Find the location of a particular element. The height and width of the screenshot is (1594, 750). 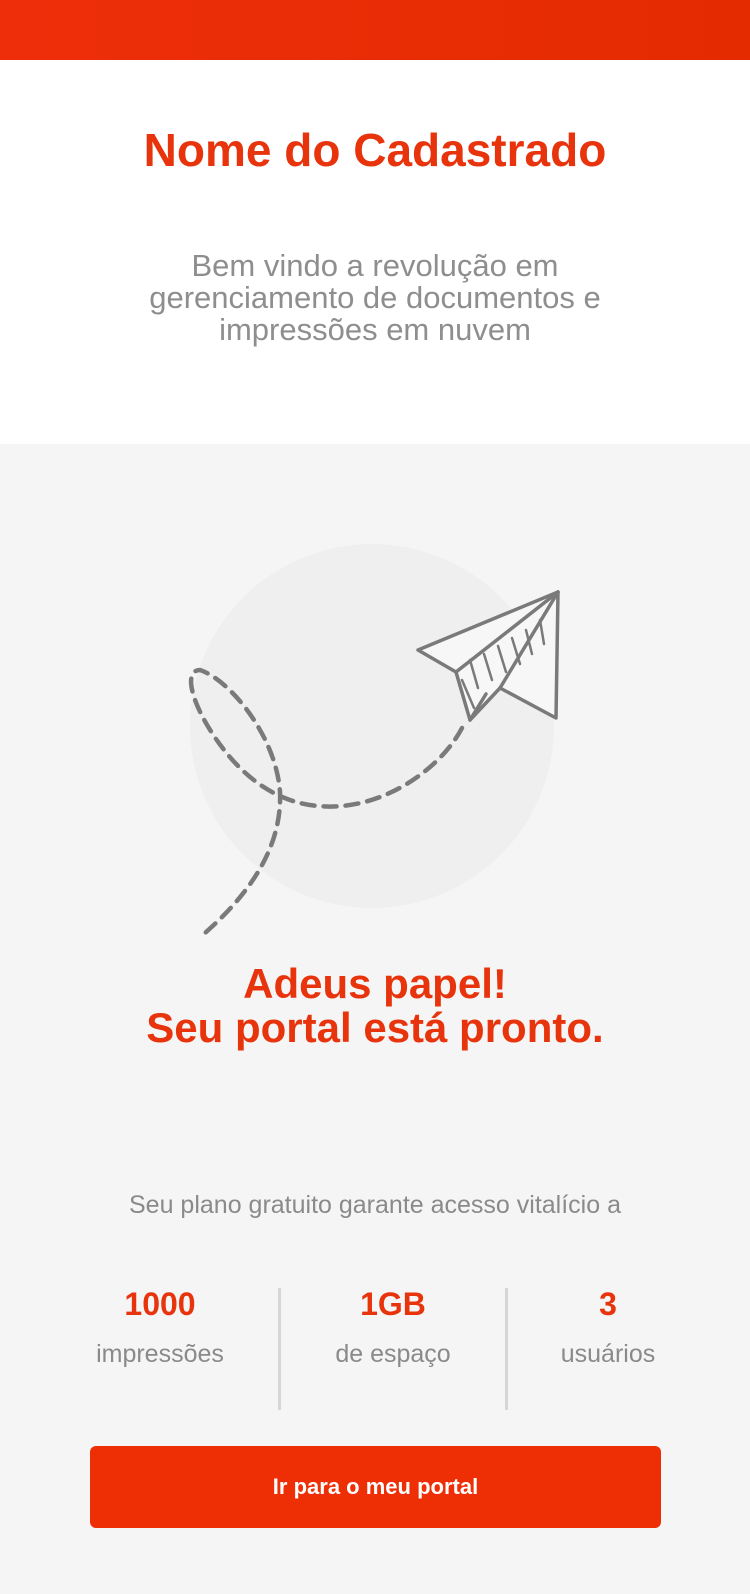

top-bar is located at coordinates (375, 30).